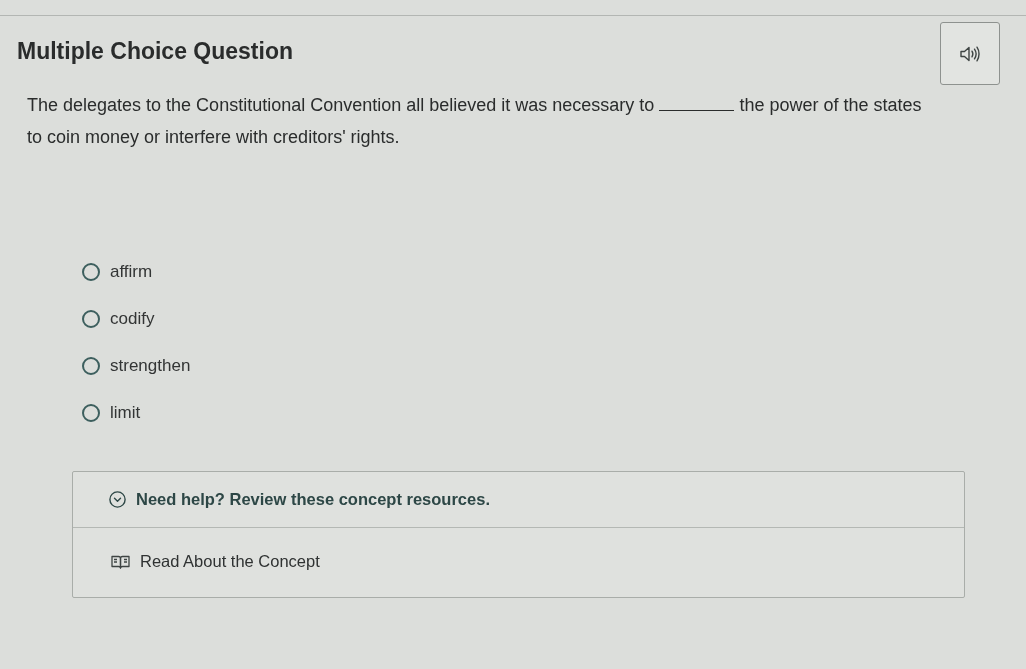 The height and width of the screenshot is (669, 1026). Describe the element at coordinates (215, 561) in the screenshot. I see `resource-link: Read About the Concept` at that location.